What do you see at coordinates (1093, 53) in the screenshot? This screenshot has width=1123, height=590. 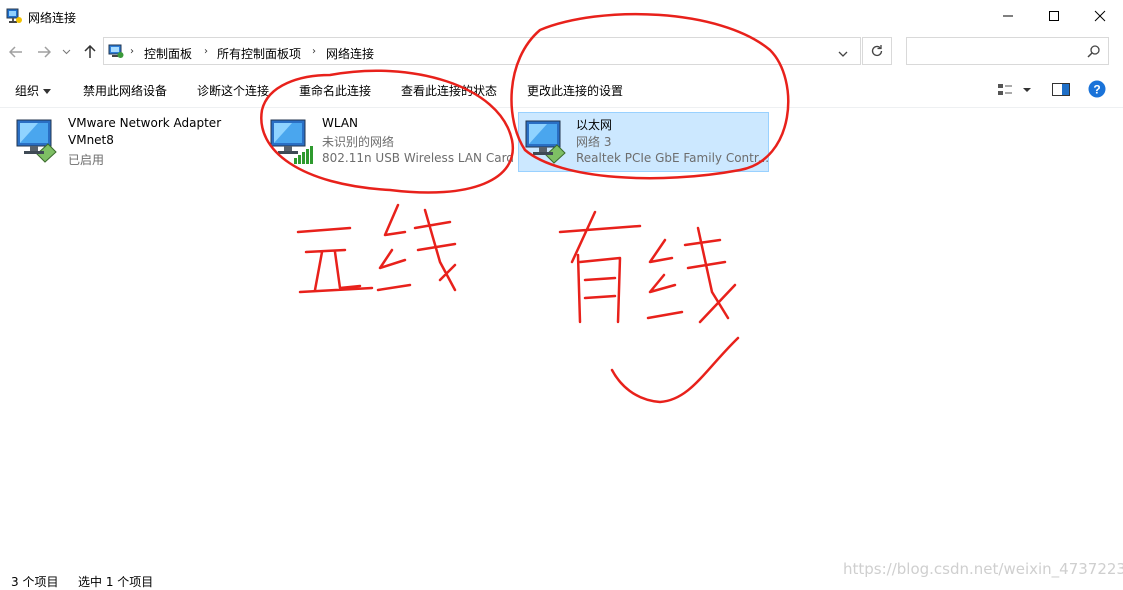 I see `search-icon` at bounding box center [1093, 53].